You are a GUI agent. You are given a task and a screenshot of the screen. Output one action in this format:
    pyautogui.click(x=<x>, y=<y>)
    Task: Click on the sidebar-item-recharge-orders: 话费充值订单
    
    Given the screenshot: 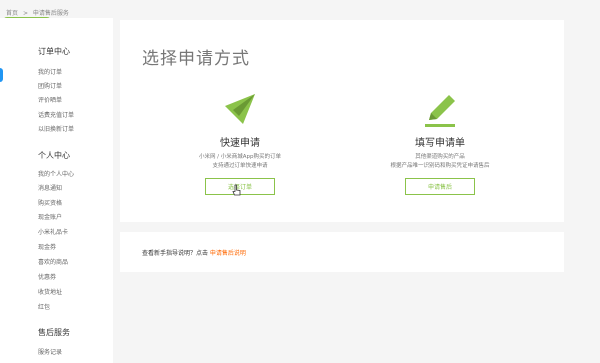 What is the action you would take?
    pyautogui.click(x=56, y=114)
    